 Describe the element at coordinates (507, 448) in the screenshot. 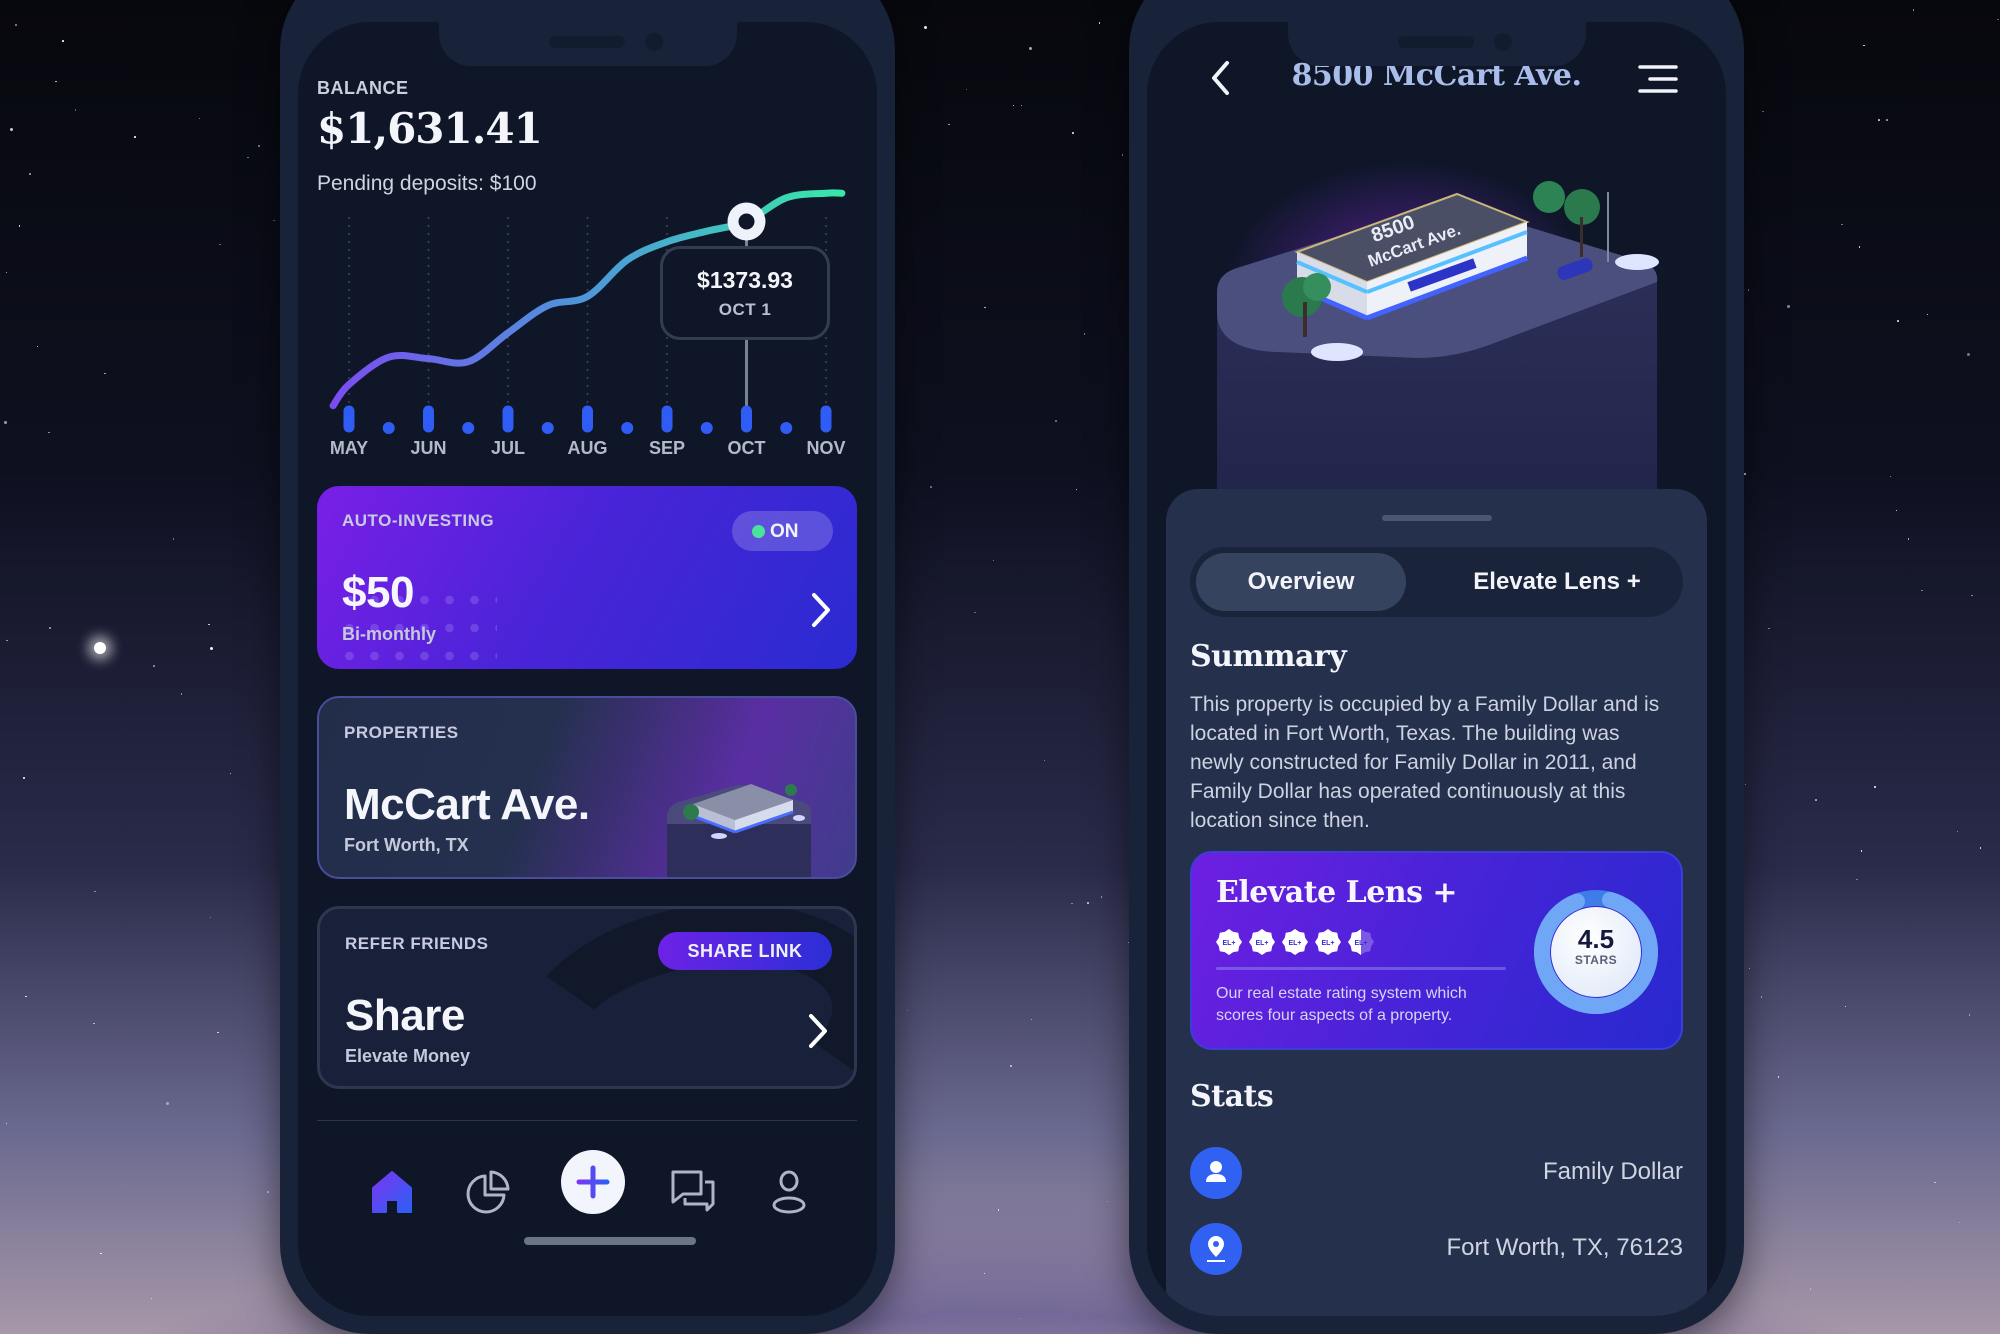

I see `x-tick-label: JUL` at that location.